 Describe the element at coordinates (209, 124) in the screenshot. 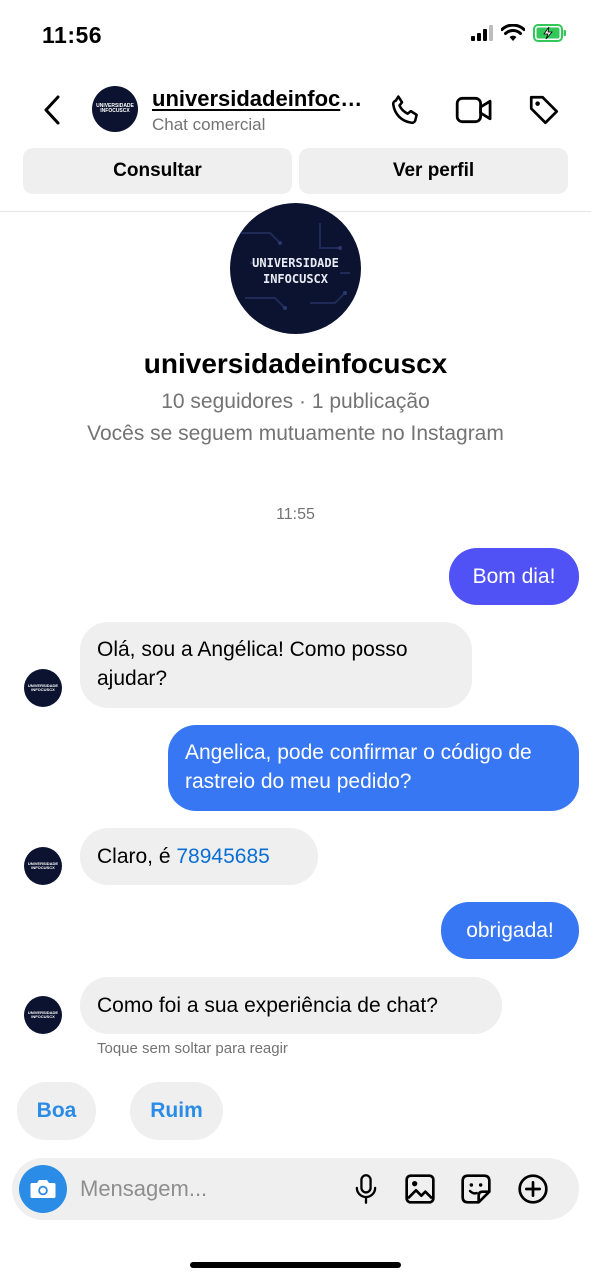

I see `chat-subtitle: Chat comercial` at that location.